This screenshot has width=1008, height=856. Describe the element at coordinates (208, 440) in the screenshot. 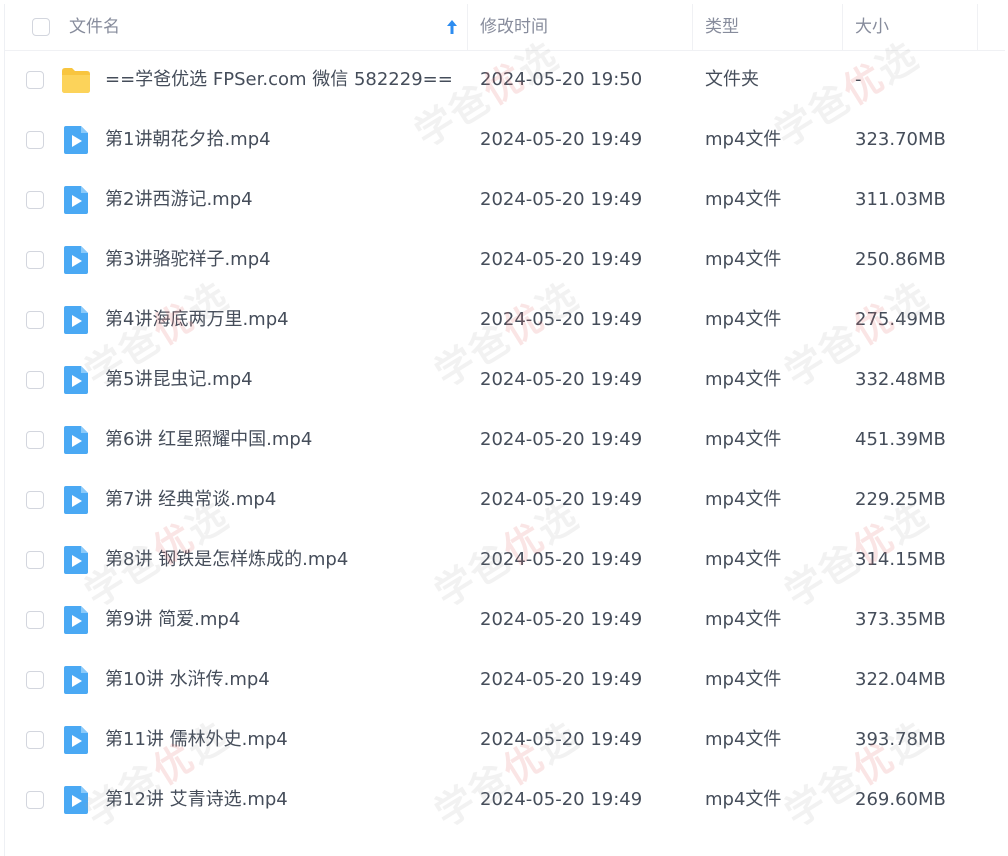

I see `file-name: 第6讲 红星照耀中国.mp4` at that location.